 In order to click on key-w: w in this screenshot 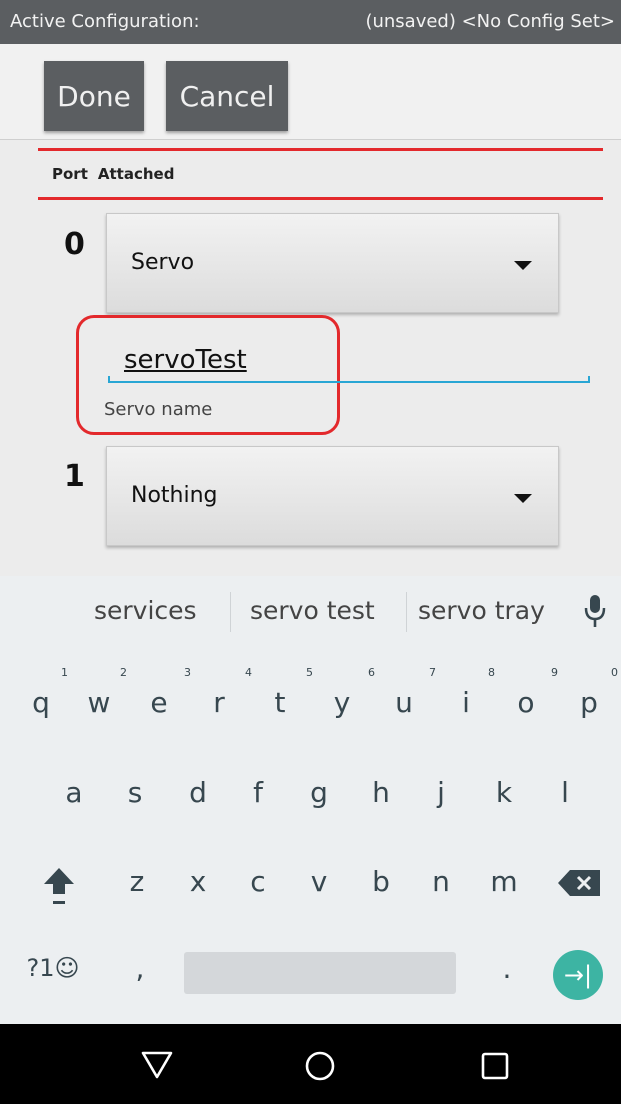, I will do `click(99, 702)`.